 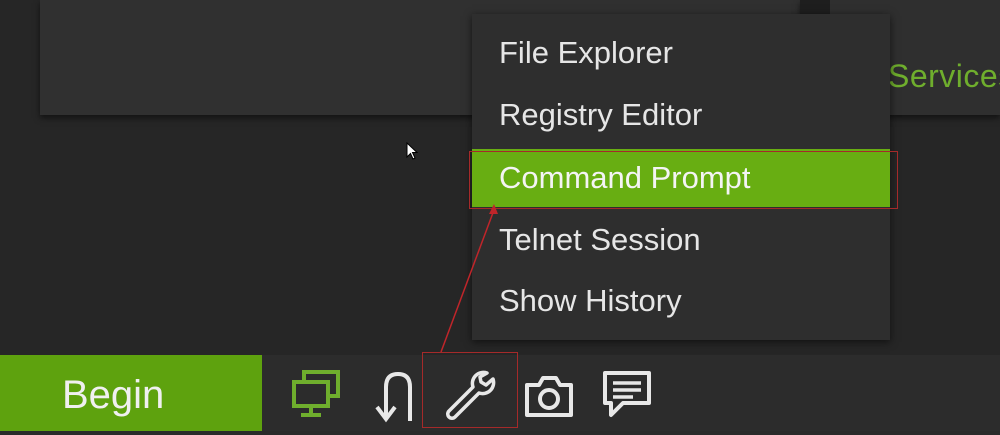 What do you see at coordinates (397, 395) in the screenshot?
I see `u-turn-arrow-icon` at bounding box center [397, 395].